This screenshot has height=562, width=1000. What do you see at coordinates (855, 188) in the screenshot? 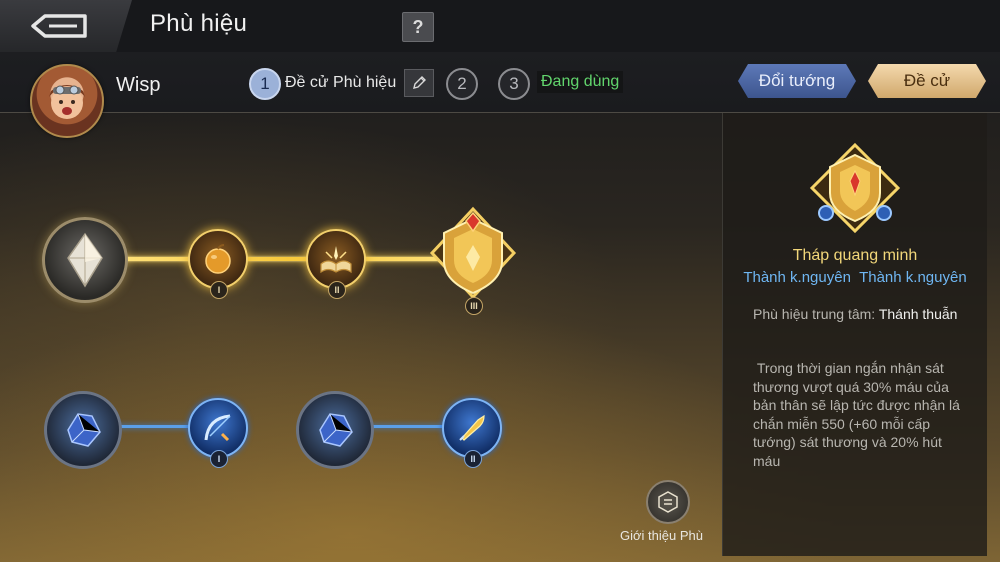
I see `selected-emblem-icon` at bounding box center [855, 188].